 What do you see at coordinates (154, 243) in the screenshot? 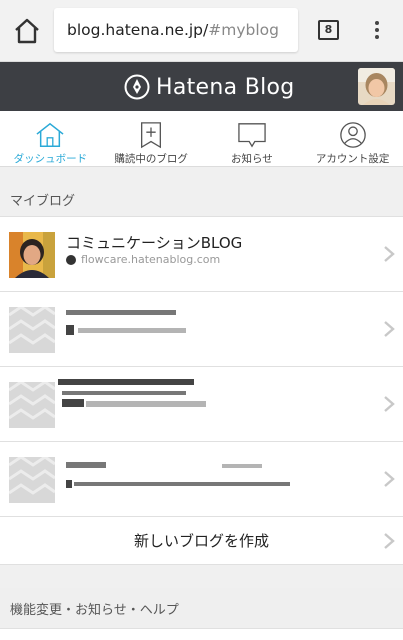
I see `blog-title: コミュニケーションBLOG` at bounding box center [154, 243].